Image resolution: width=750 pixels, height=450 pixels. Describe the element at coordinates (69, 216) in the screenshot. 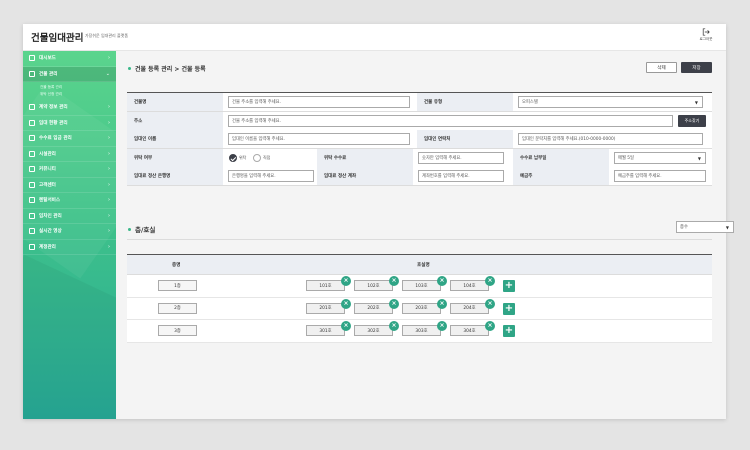

I see `sidebar-item-tenant: 임차인 관리 ›` at that location.